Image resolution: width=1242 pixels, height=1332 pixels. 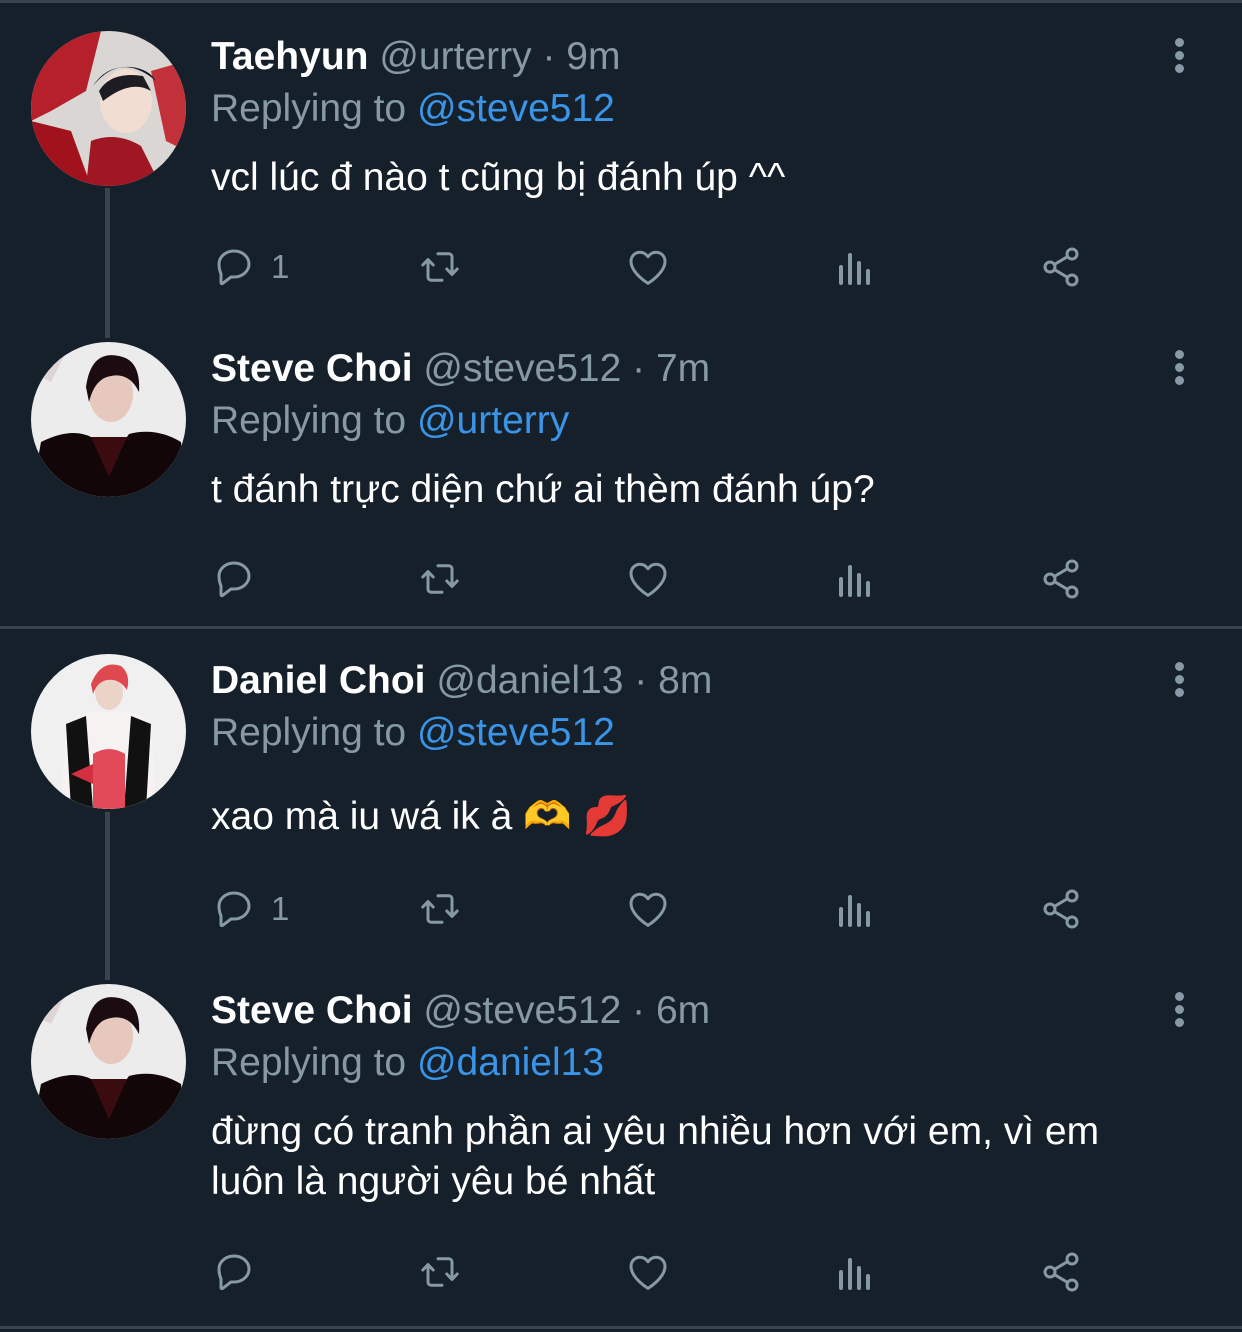 What do you see at coordinates (1179, 1012) in the screenshot?
I see `more-icon` at bounding box center [1179, 1012].